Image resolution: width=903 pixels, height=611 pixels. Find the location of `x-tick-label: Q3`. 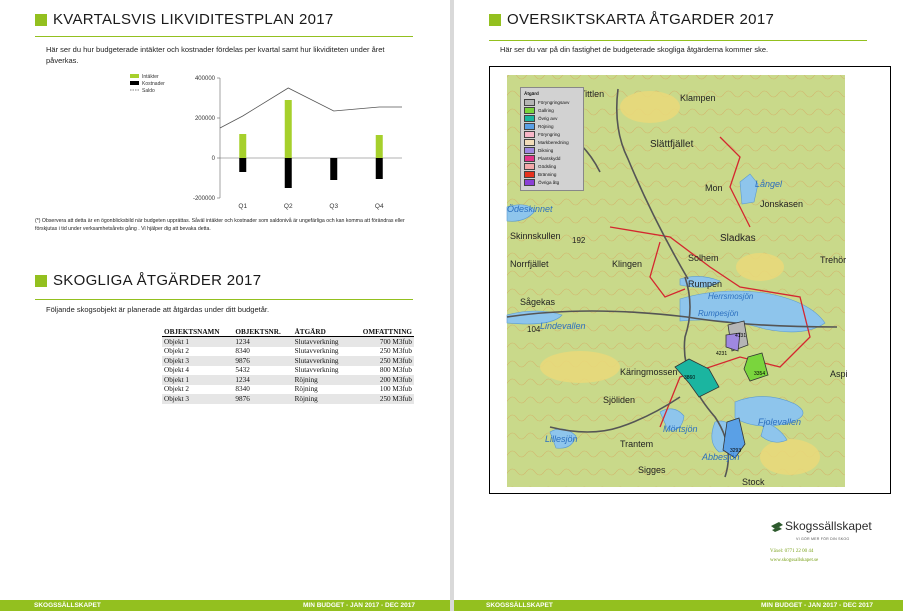

x-tick-label: Q3 is located at coordinates (333, 206).